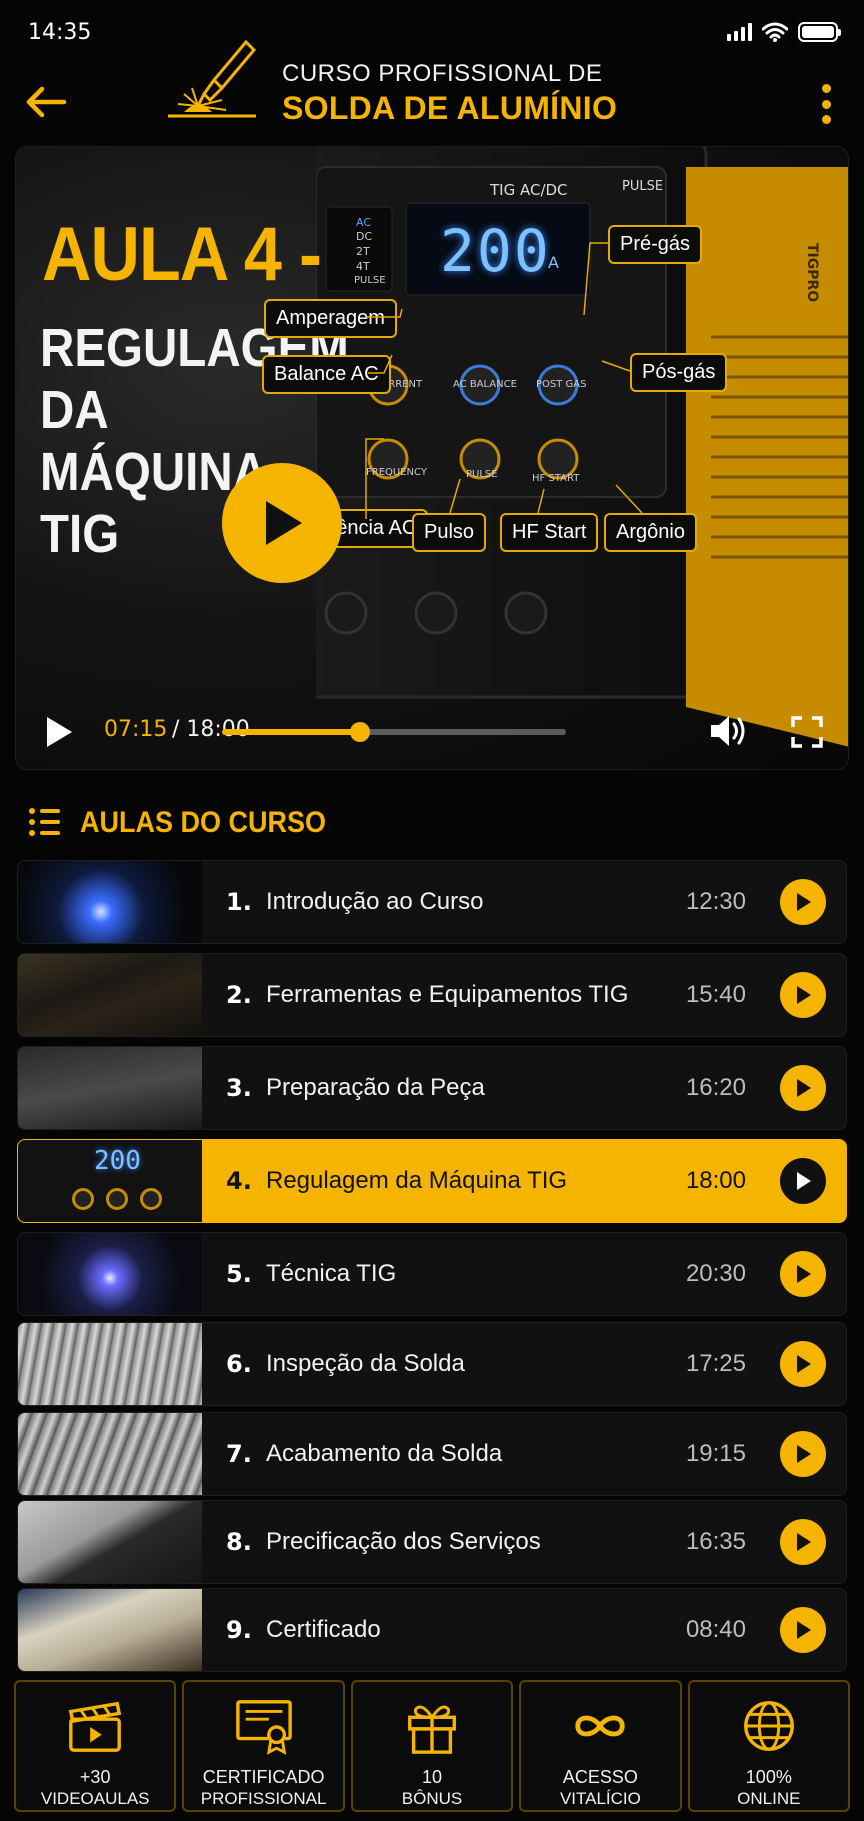 The width and height of the screenshot is (864, 1821). What do you see at coordinates (95, 1798) in the screenshot?
I see `feature-line2: VIDEOAULAS` at bounding box center [95, 1798].